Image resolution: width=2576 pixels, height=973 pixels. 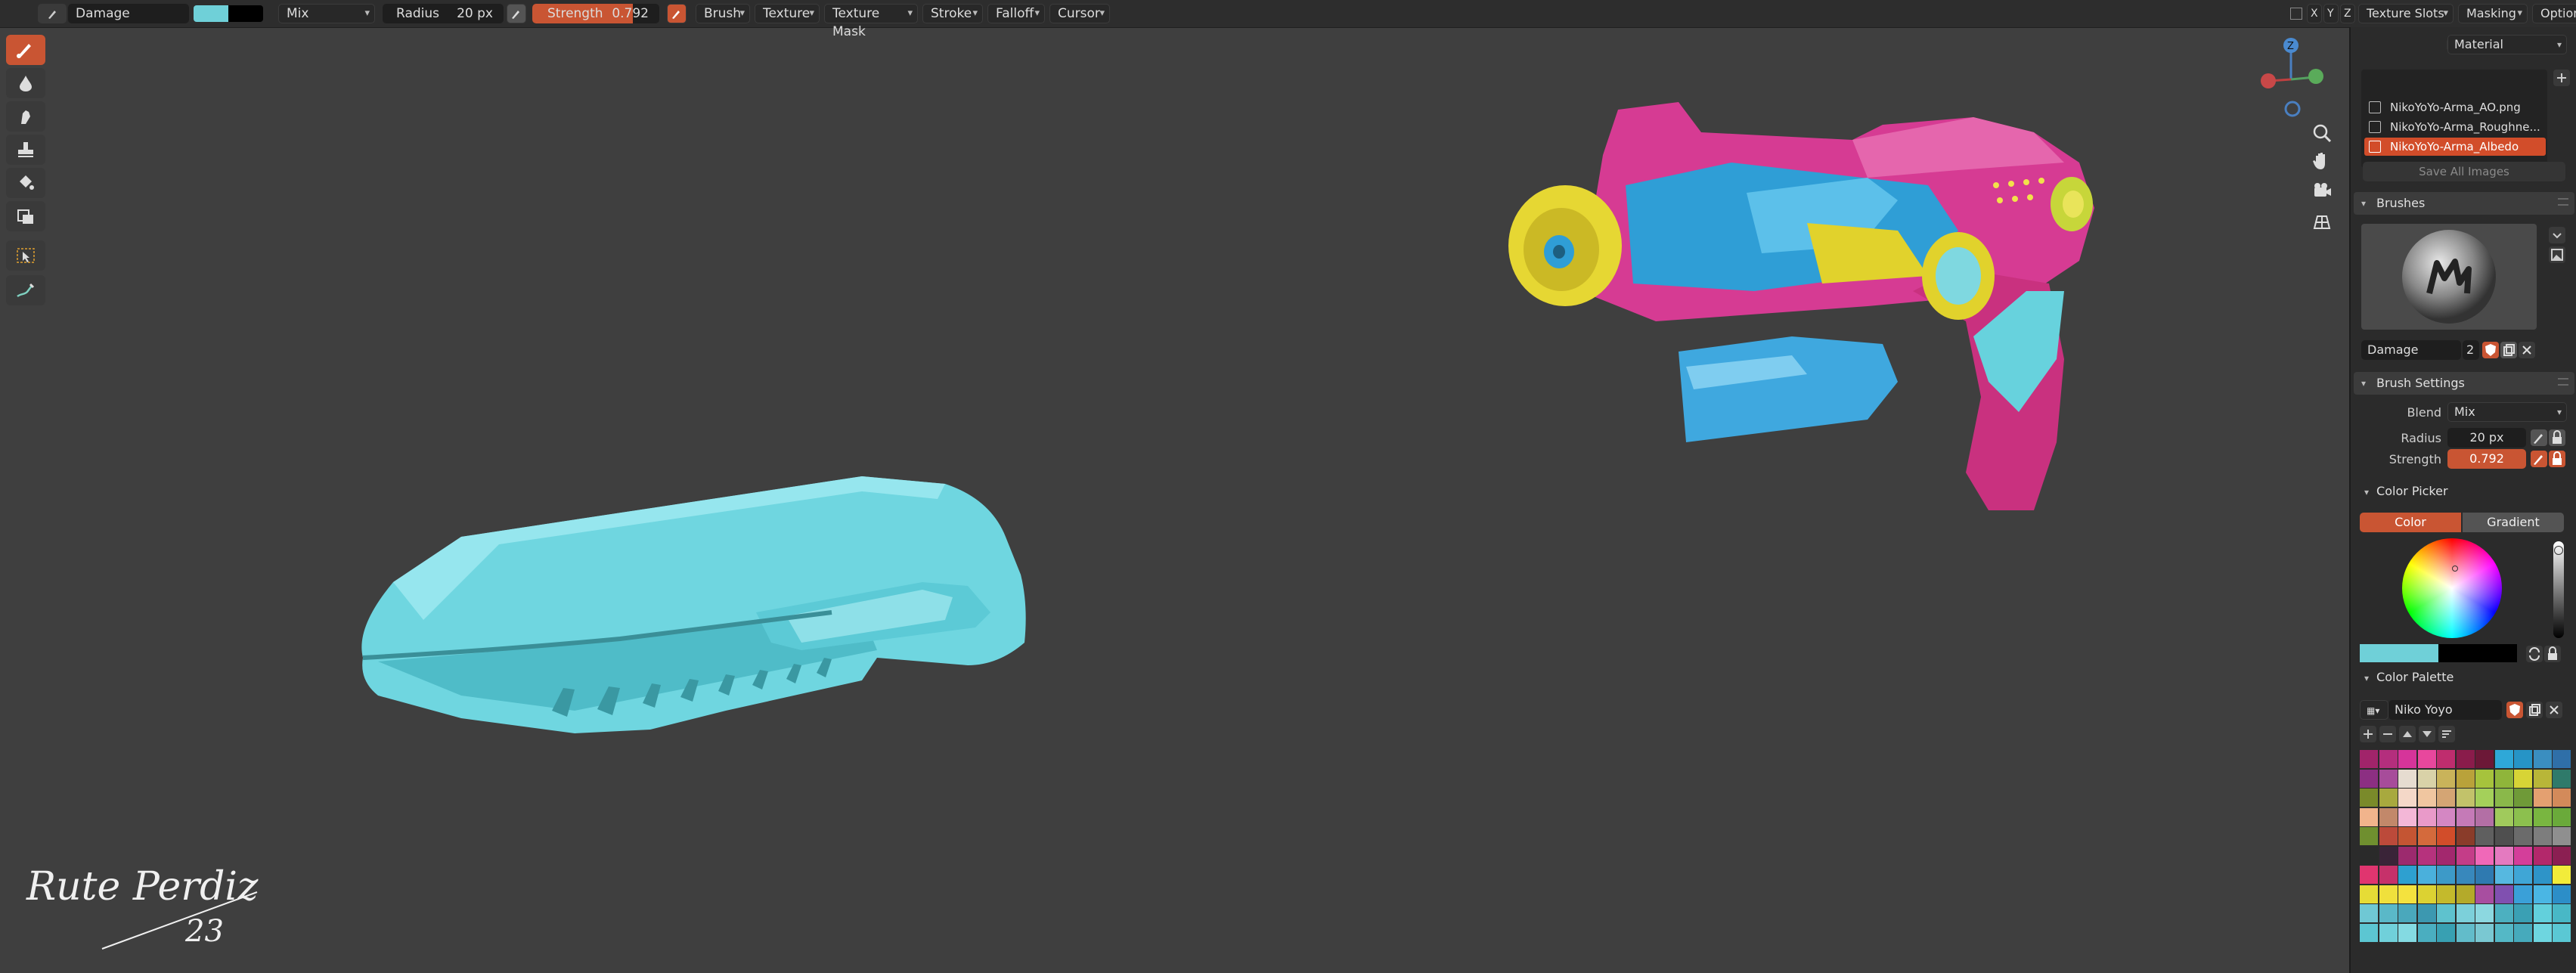 I want to click on brush-settings-panel-header: ▾ Brush Settings, so click(x=2464, y=383).